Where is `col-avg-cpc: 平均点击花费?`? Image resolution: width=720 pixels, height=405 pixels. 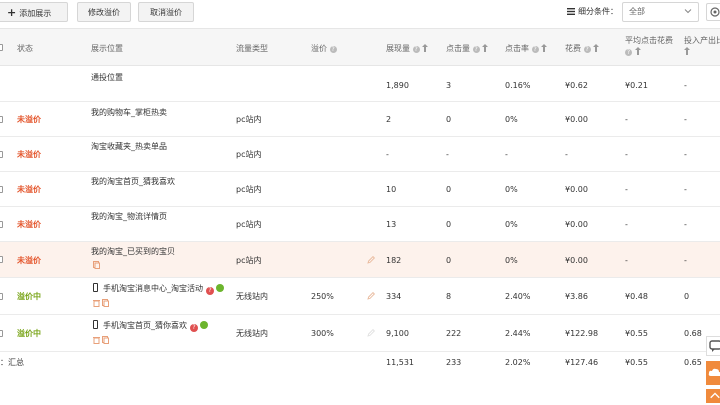
col-avg-cpc: 平均点击花费? is located at coordinates (655, 46).